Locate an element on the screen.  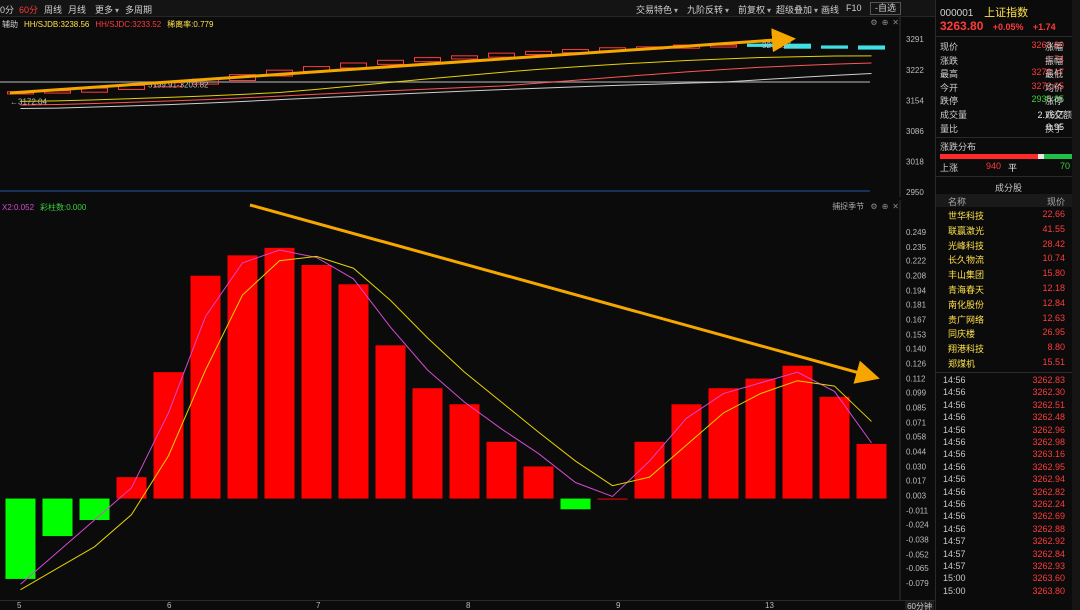
indicator-tick-label: 0.112 is located at coordinates (916, 379).